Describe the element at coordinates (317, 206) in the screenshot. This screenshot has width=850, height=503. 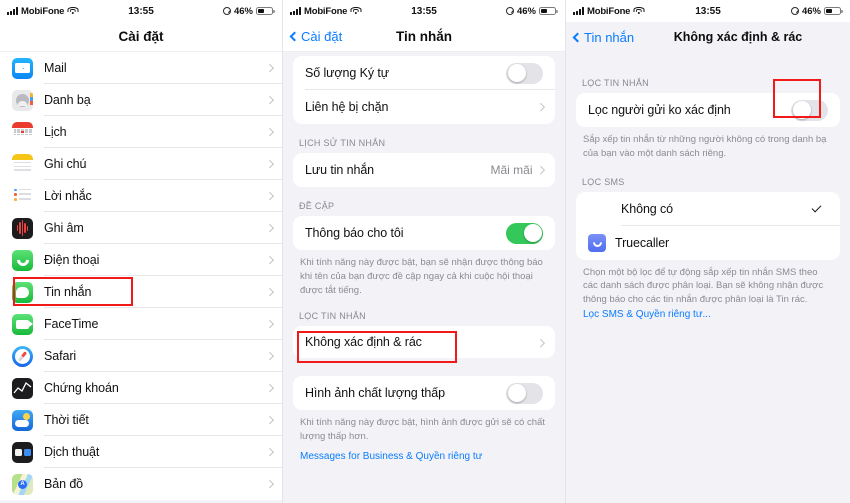
I see `section-header-mentions: ĐỀ CẬP` at that location.